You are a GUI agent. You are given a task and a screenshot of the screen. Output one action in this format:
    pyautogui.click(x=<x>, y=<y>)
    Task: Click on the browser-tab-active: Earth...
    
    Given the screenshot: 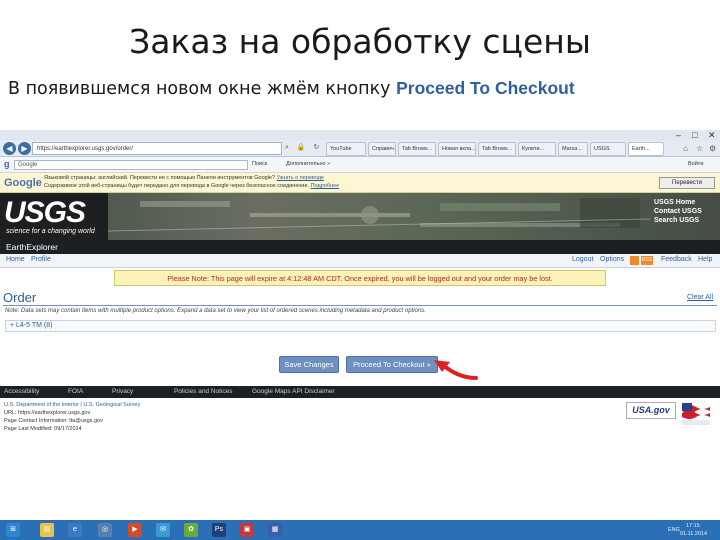 What is the action you would take?
    pyautogui.click(x=646, y=149)
    